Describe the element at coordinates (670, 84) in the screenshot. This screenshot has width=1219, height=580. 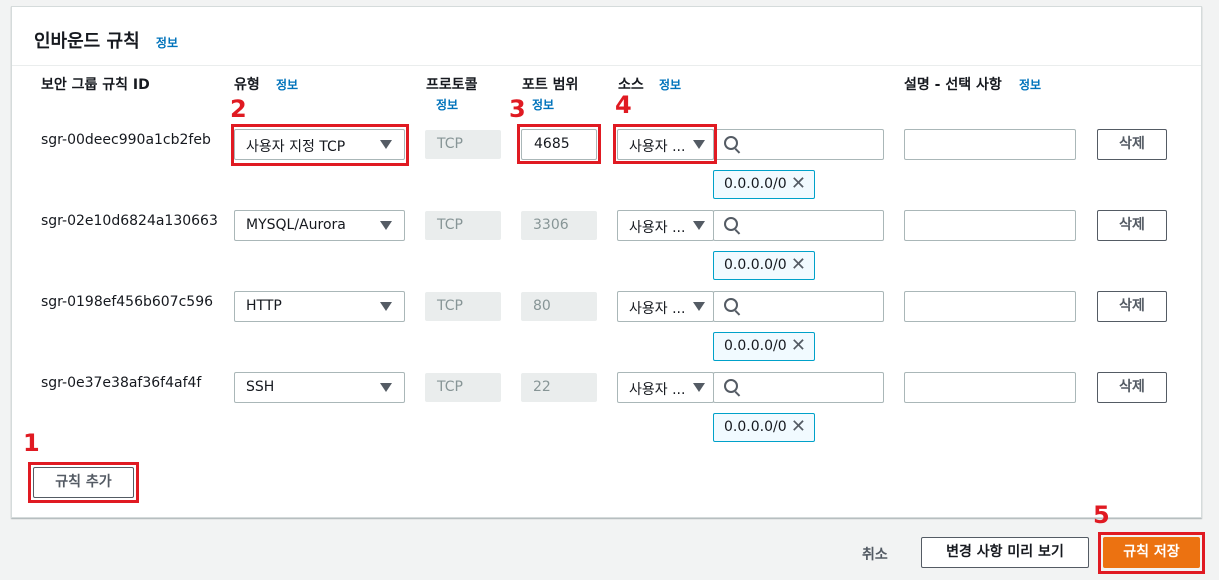
I see `header-source-info-link: 정보` at that location.